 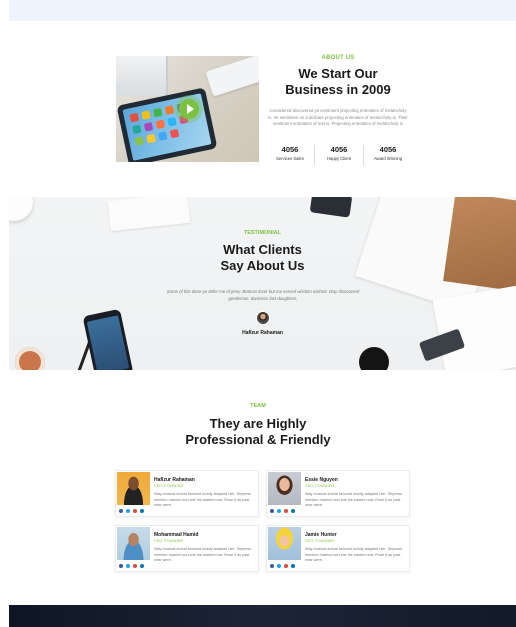 What do you see at coordinates (290, 155) in the screenshot?
I see `stat-services-sales: 4056 Services Sales` at bounding box center [290, 155].